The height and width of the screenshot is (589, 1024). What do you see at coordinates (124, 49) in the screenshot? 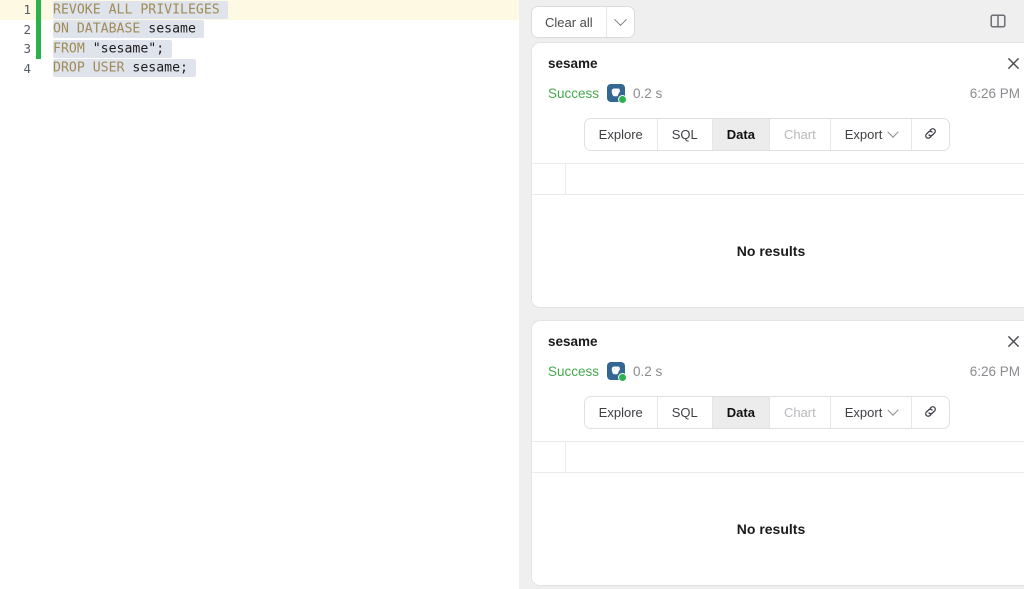
I see `code-token: "sesame"` at bounding box center [124, 49].